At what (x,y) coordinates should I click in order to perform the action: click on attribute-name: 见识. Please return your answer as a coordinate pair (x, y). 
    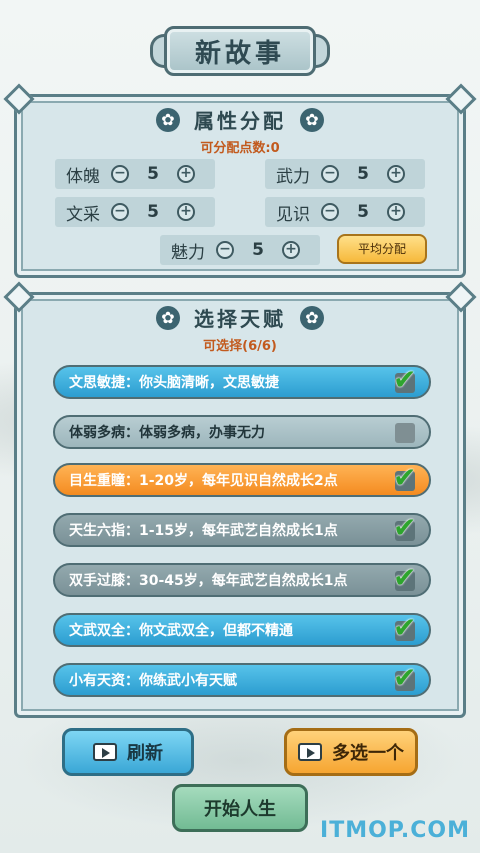
    Looking at the image, I should click on (293, 214).